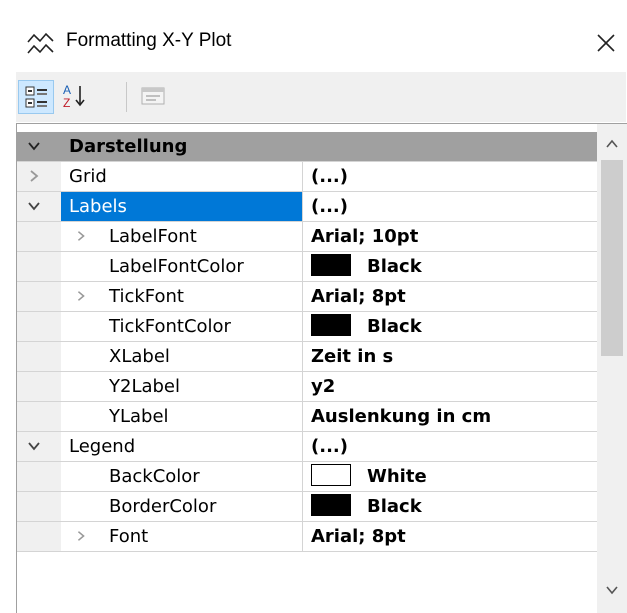  I want to click on property-value-text: y2, so click(323, 386).